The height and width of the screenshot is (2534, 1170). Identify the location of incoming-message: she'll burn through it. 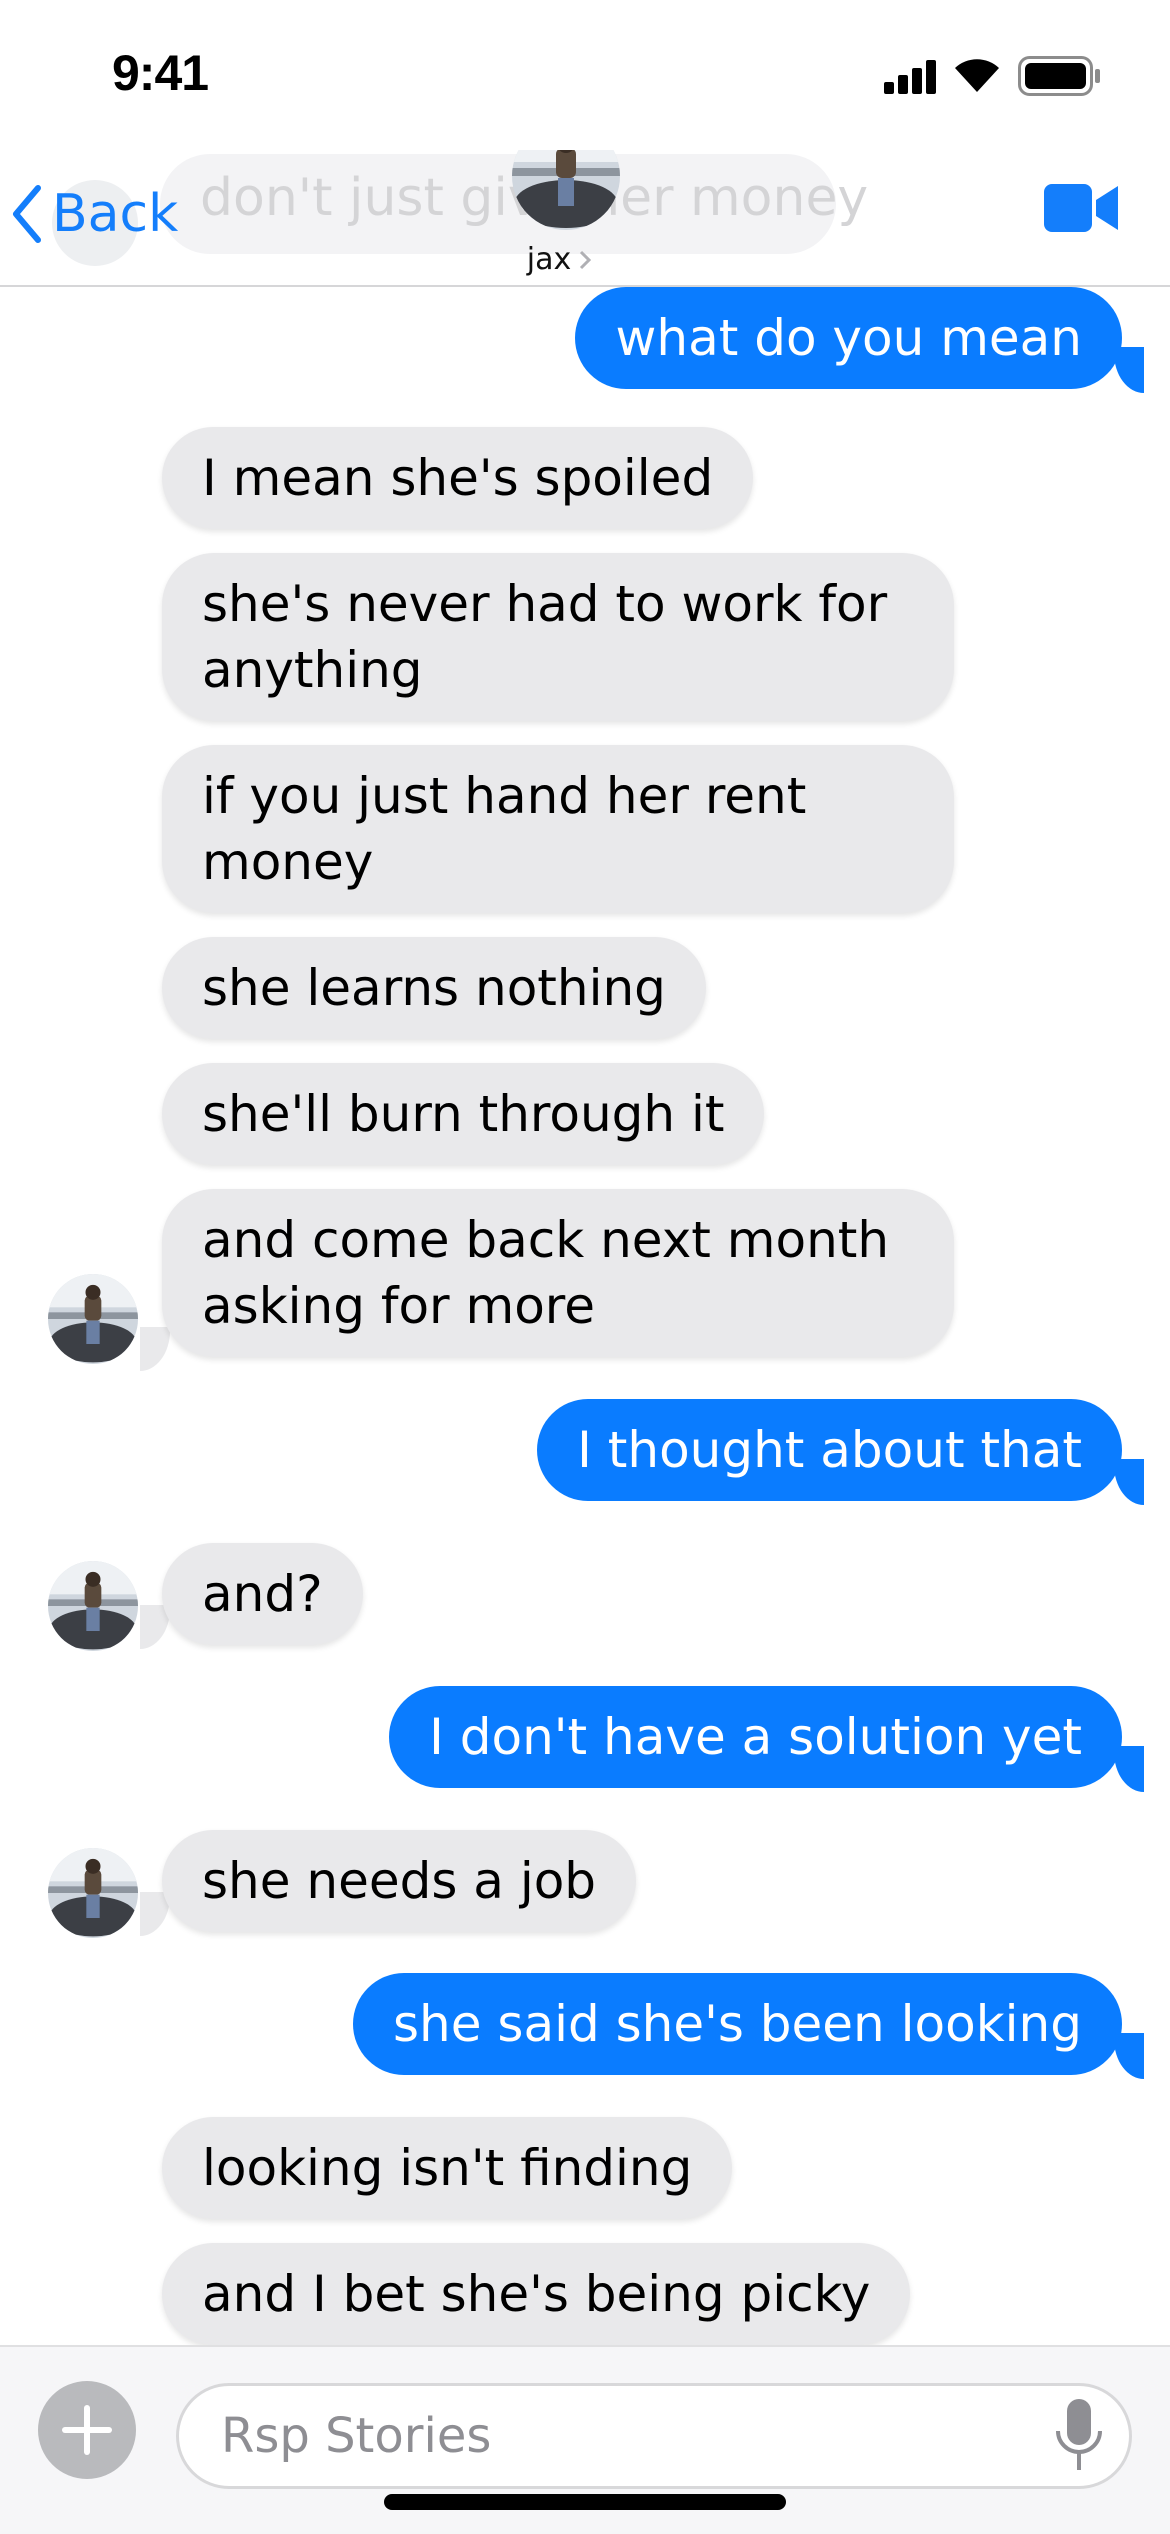
(463, 1114).